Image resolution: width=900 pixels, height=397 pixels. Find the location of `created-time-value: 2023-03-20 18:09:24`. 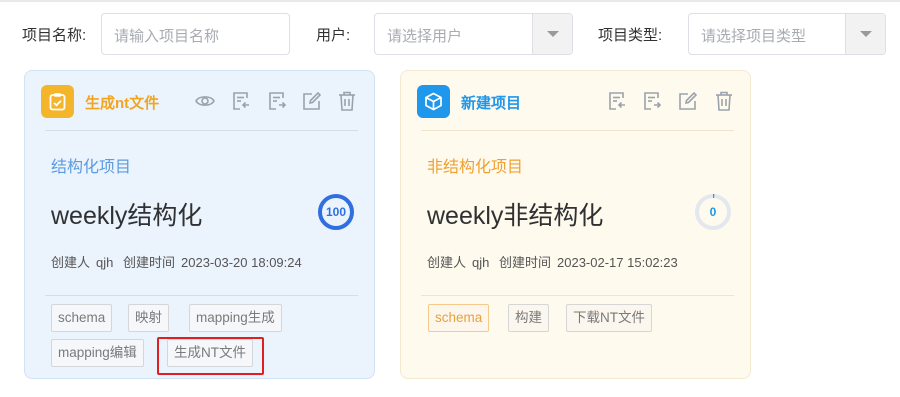

created-time-value: 2023-03-20 18:09:24 is located at coordinates (241, 262).